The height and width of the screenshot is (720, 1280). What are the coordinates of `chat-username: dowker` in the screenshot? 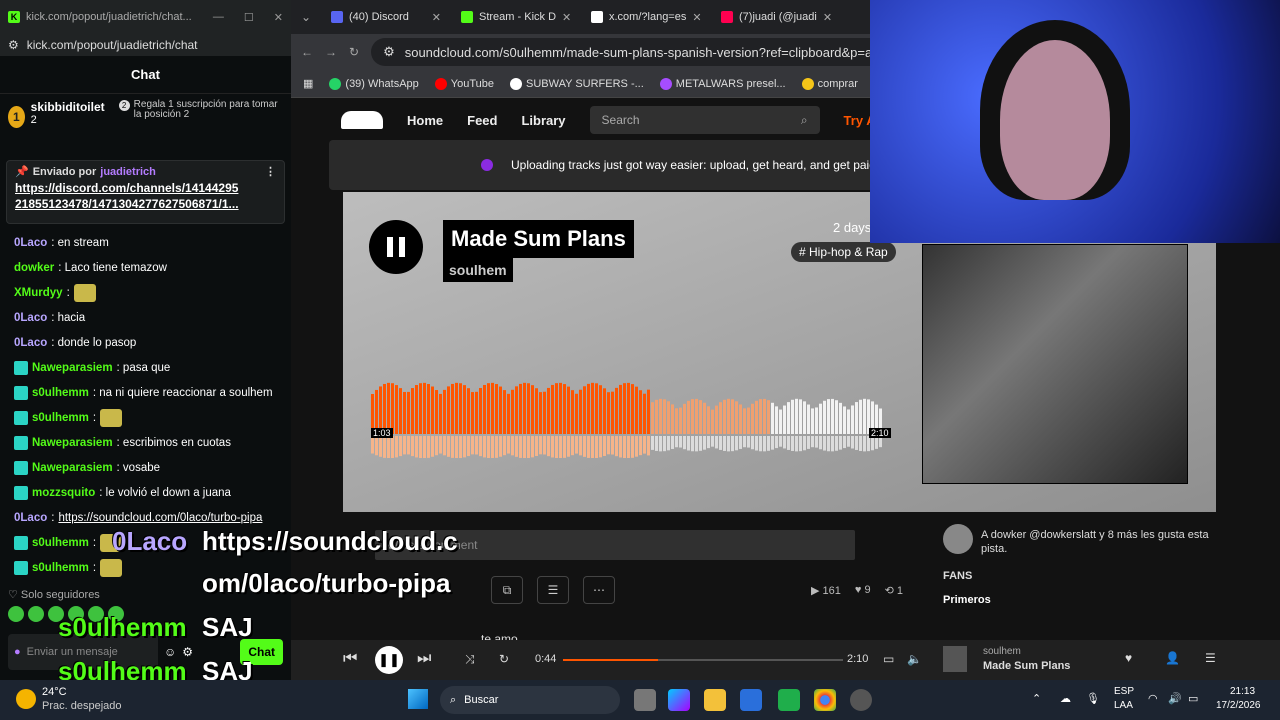 It's located at (34, 268).